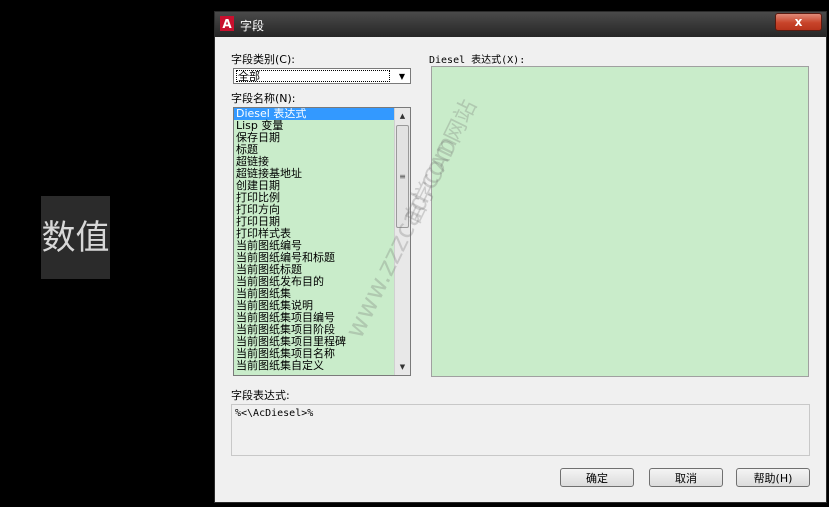  Describe the element at coordinates (402, 176) in the screenshot. I see `scroll-thumb: ≡` at that location.